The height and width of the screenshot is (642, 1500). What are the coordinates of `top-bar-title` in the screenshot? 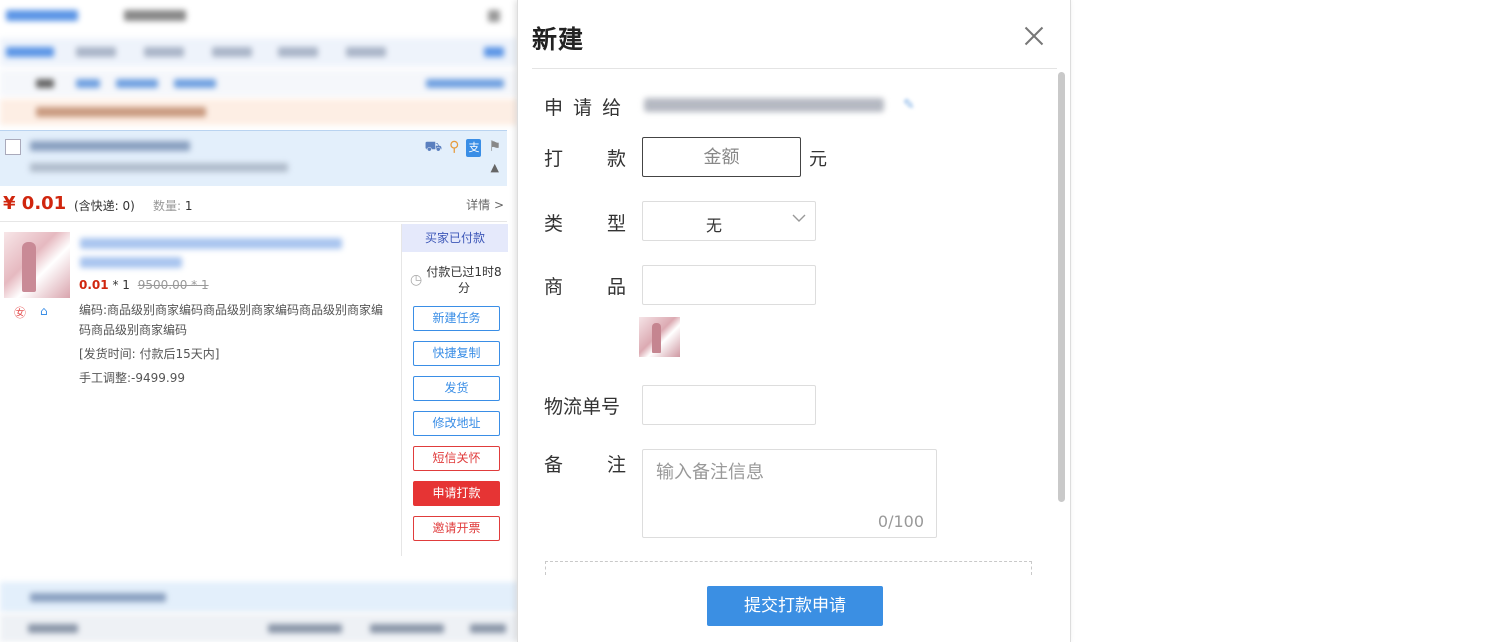 It's located at (155, 15).